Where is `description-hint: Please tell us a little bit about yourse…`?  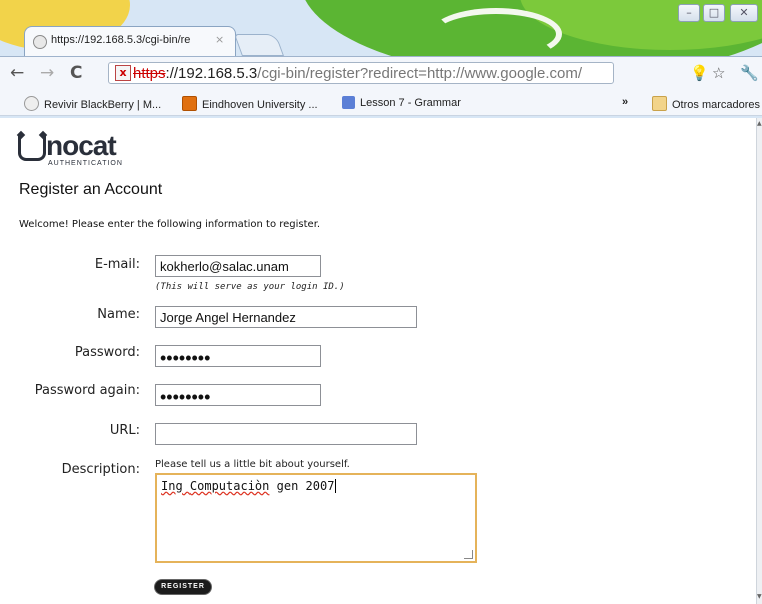 description-hint: Please tell us a little bit about yourse… is located at coordinates (252, 464).